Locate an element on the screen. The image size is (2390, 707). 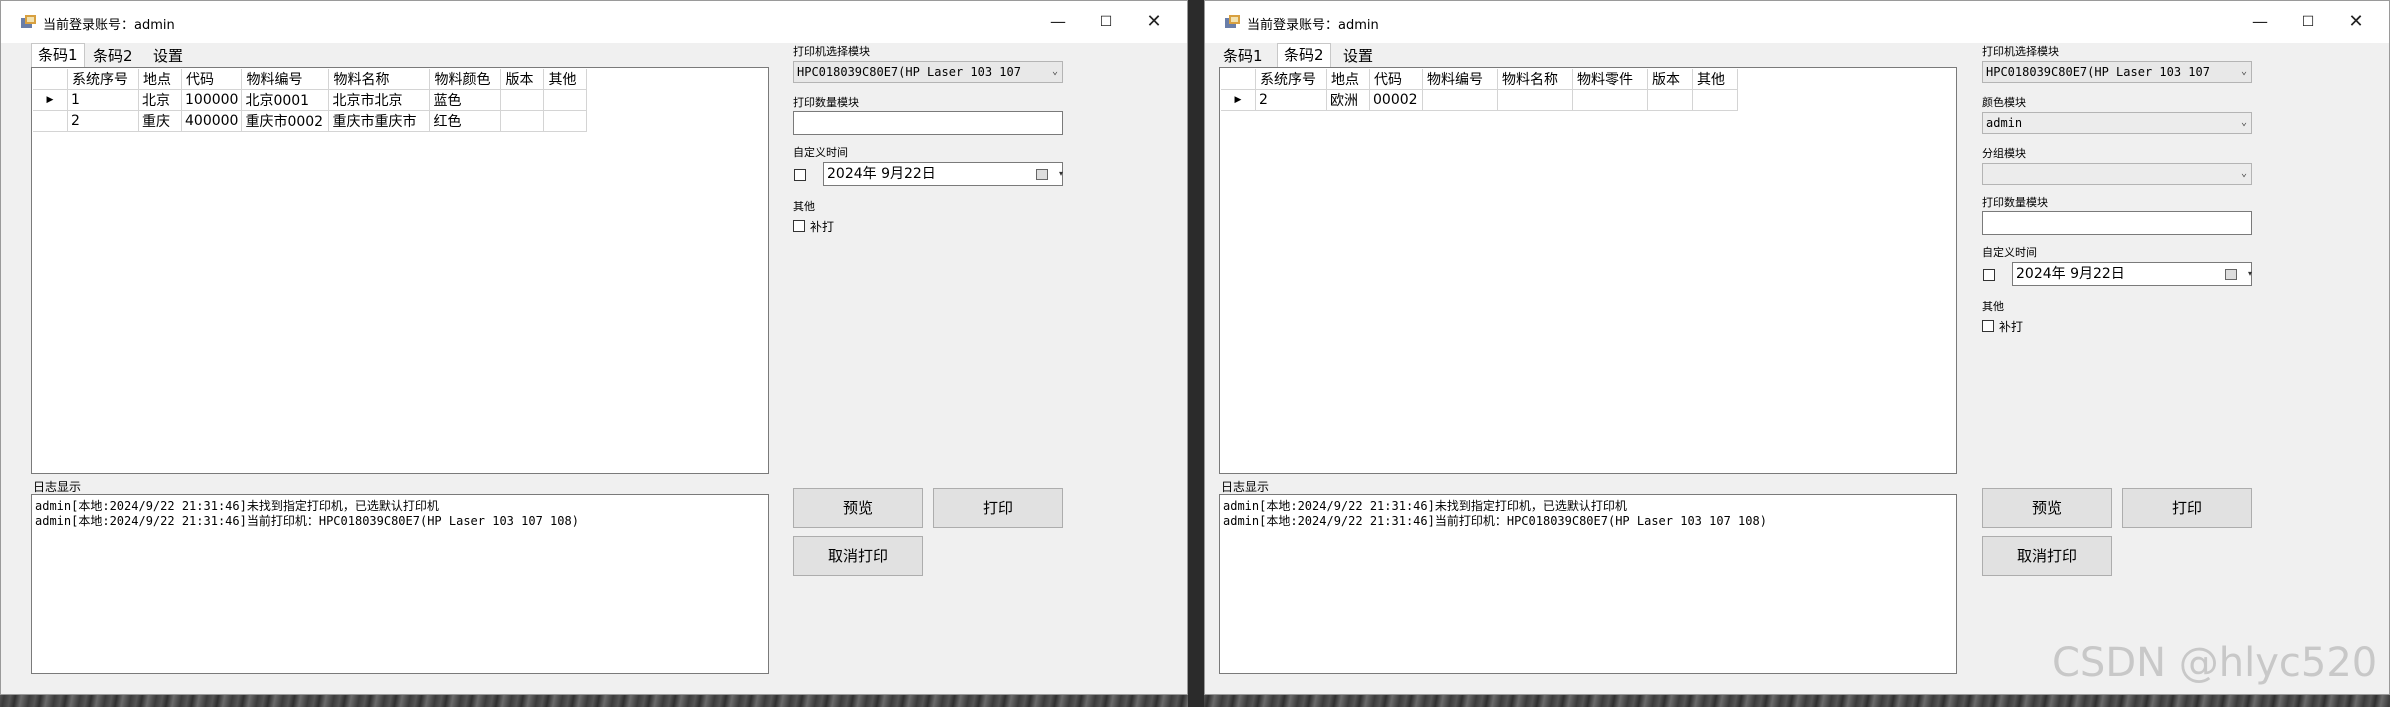
table-cell: 欧洲 is located at coordinates (1348, 100).